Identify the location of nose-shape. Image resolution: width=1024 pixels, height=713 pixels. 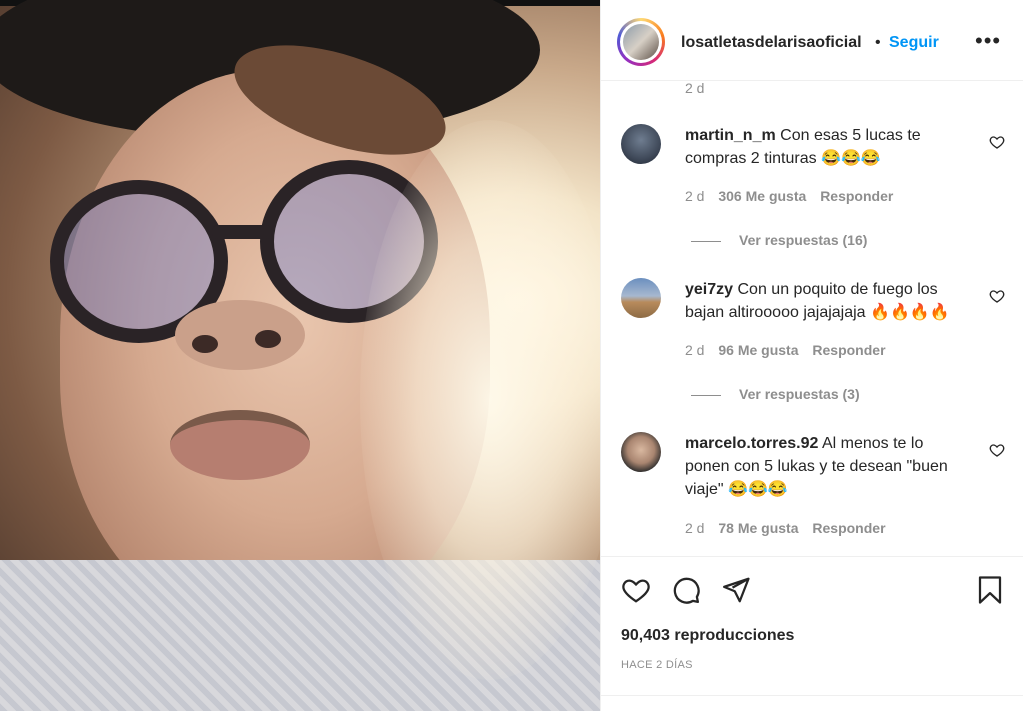
(240, 335).